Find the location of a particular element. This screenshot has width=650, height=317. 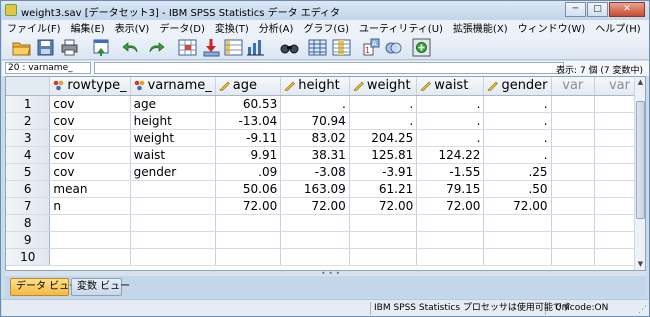

row-number: 7 is located at coordinates (28, 206).